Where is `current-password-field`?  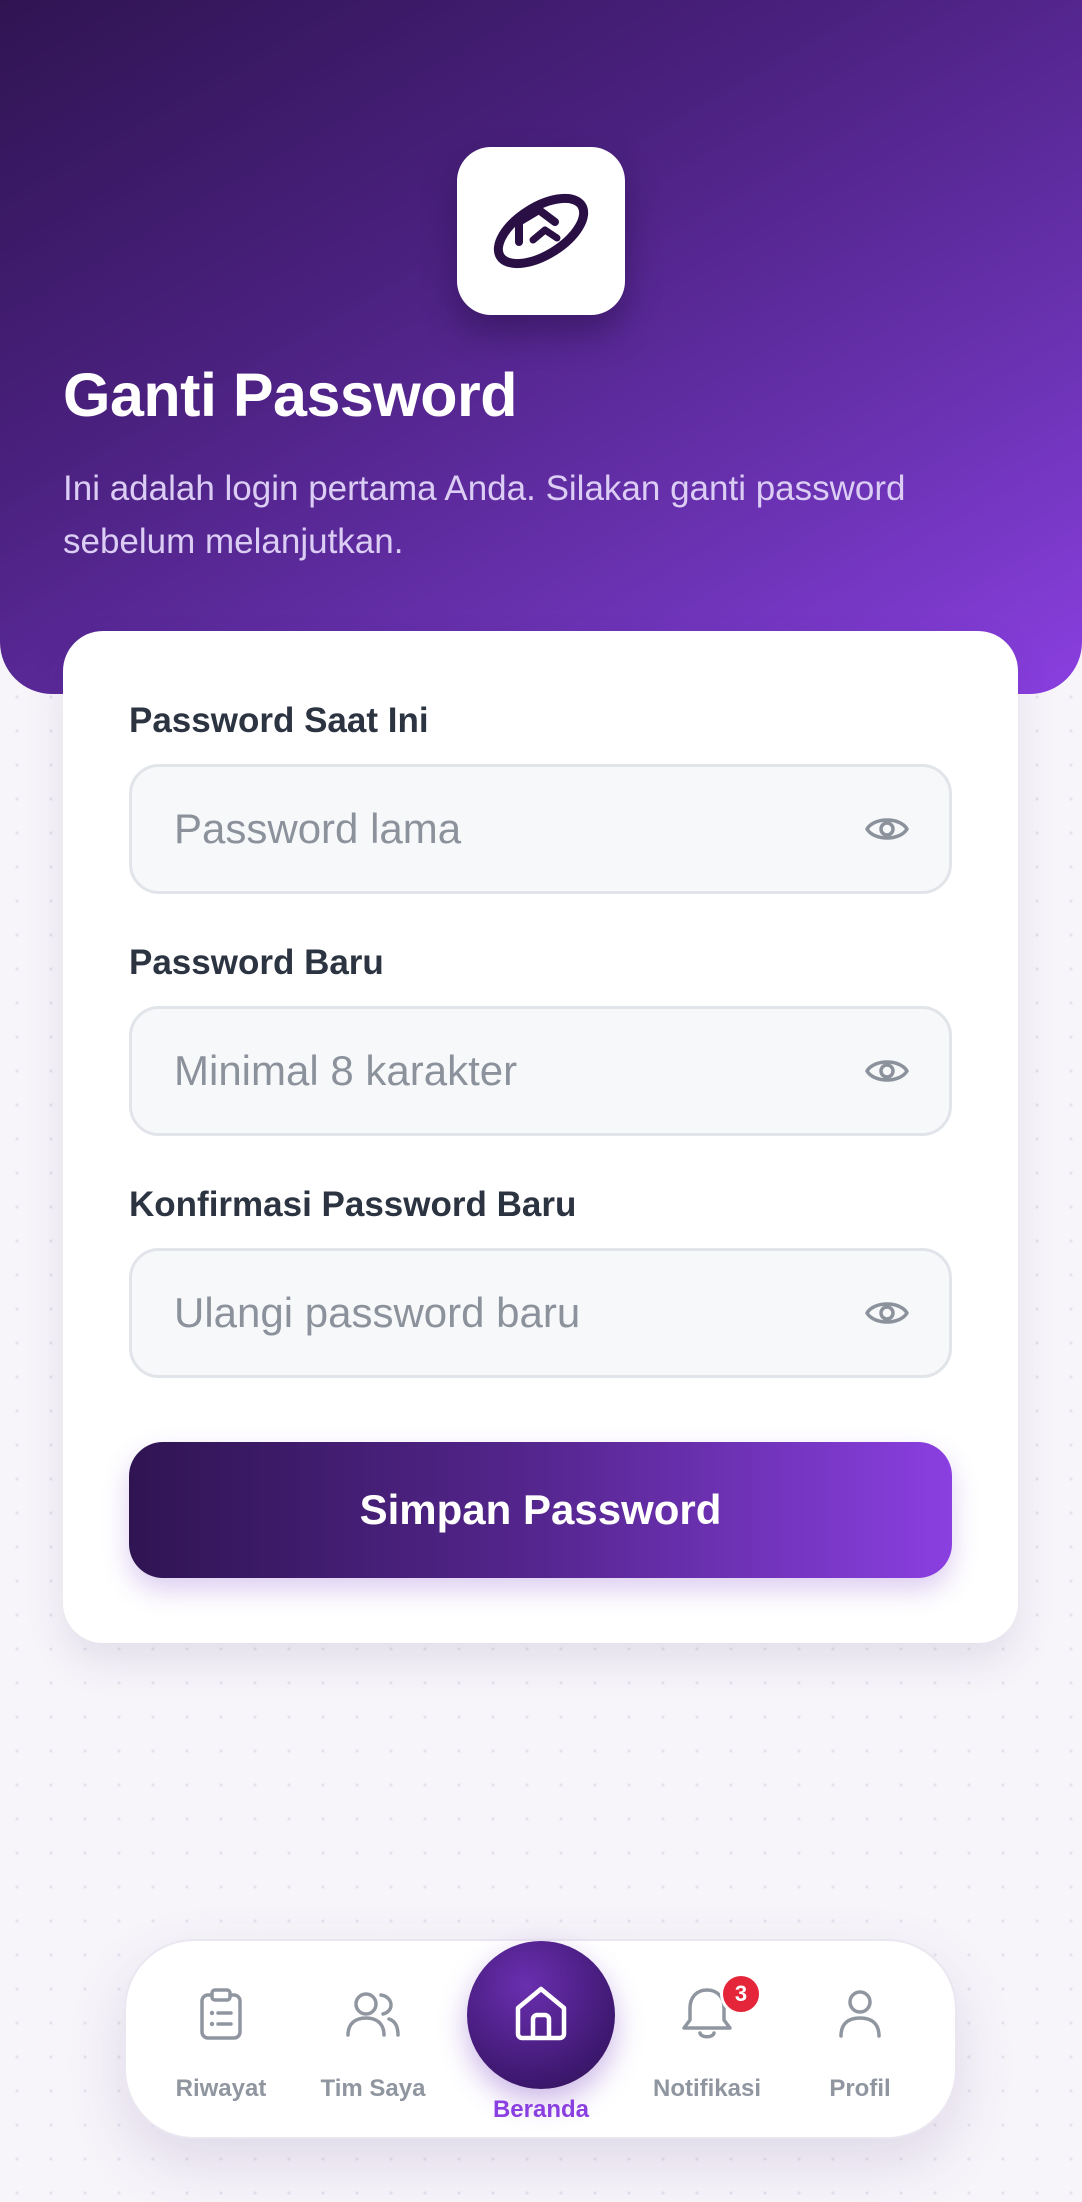
current-password-field is located at coordinates (540, 829).